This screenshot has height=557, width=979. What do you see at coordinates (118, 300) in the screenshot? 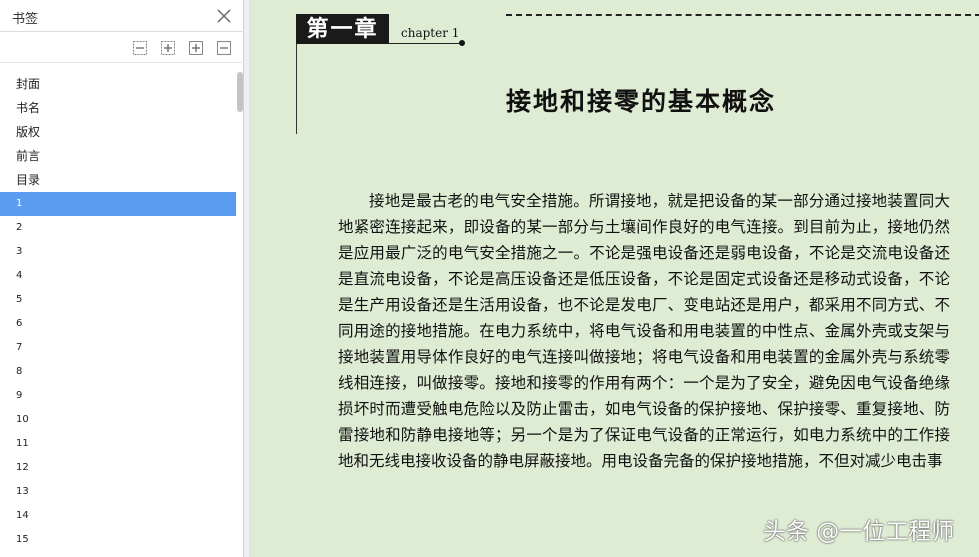
I see `bookmark-item-page: 5` at bounding box center [118, 300].